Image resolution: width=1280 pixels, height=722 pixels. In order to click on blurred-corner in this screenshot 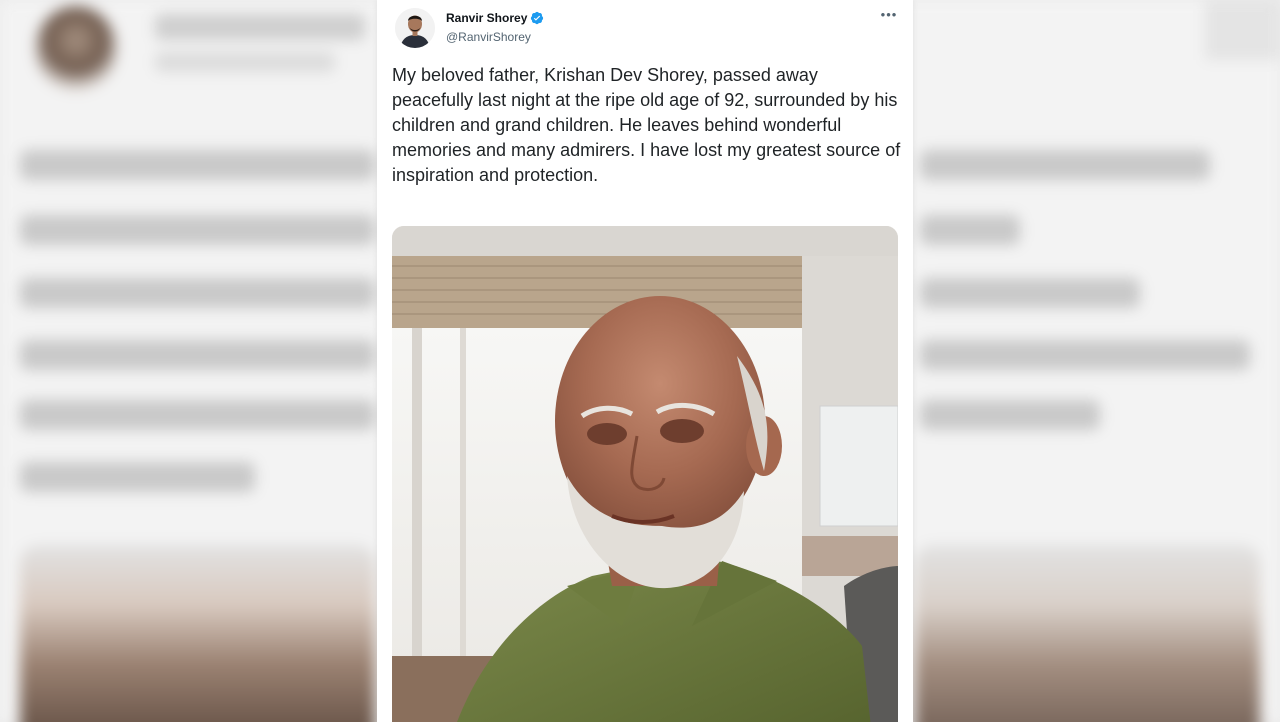, I will do `click(1242, 30)`.